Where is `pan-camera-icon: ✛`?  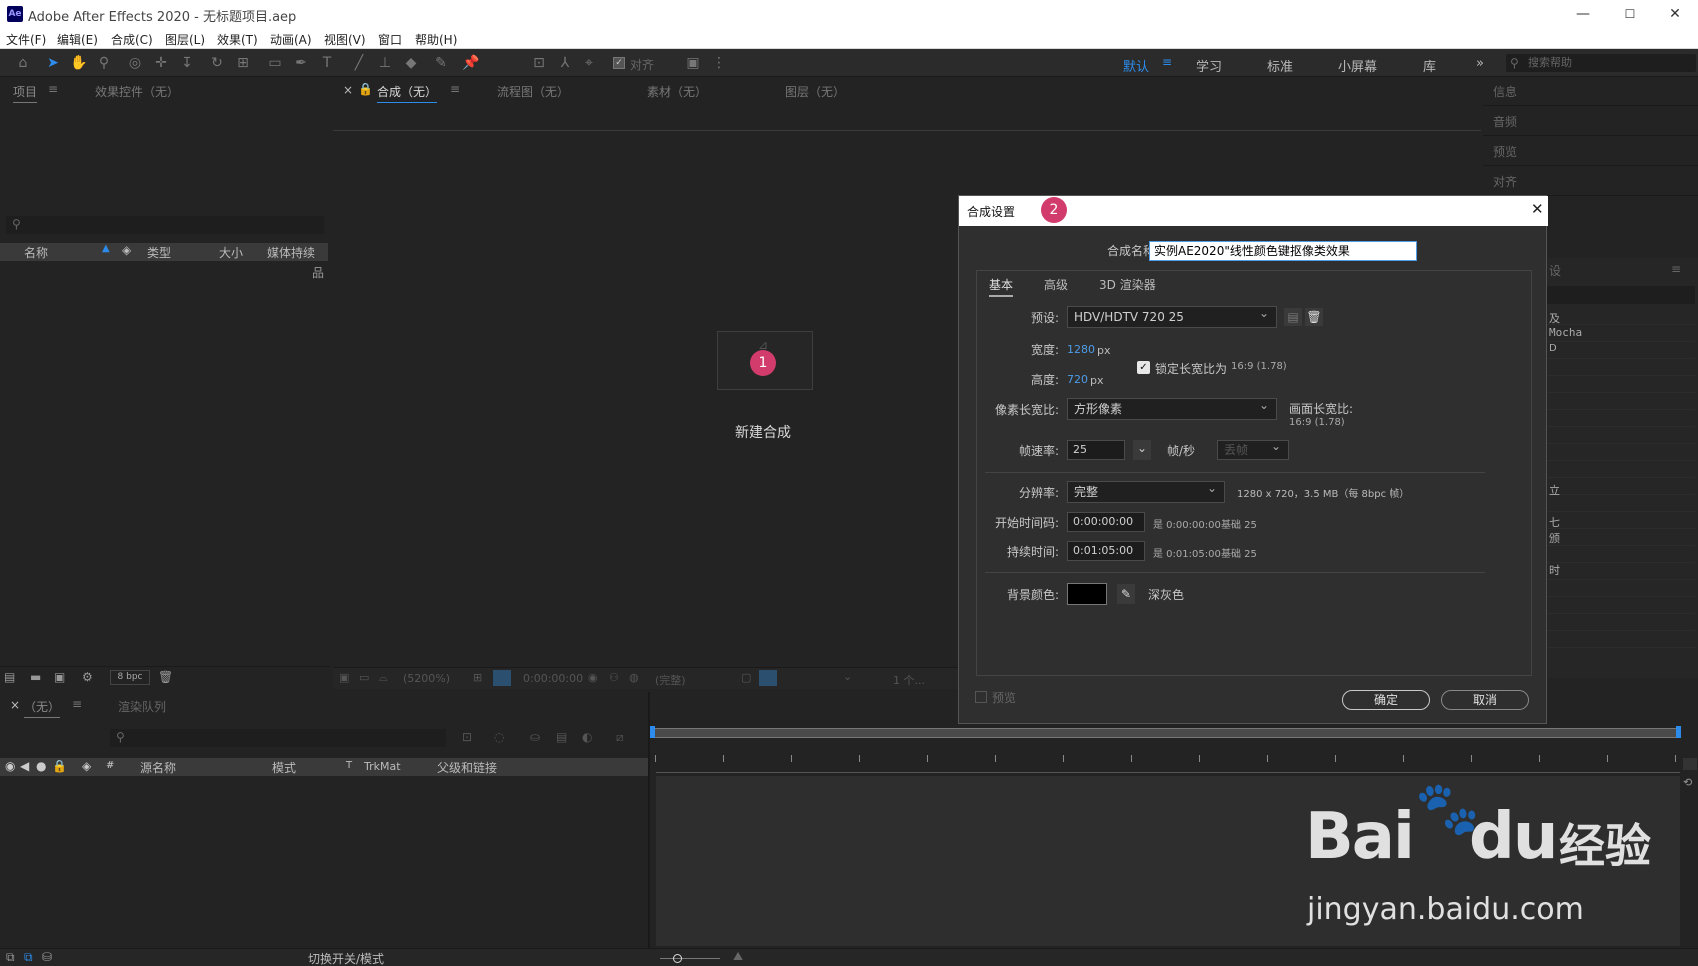 pan-camera-icon: ✛ is located at coordinates (161, 63).